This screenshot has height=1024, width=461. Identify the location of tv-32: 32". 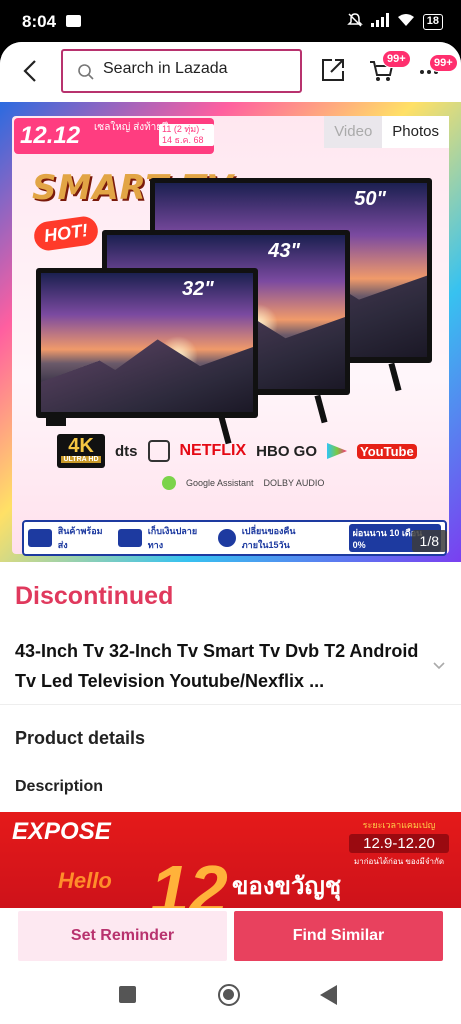
(147, 343).